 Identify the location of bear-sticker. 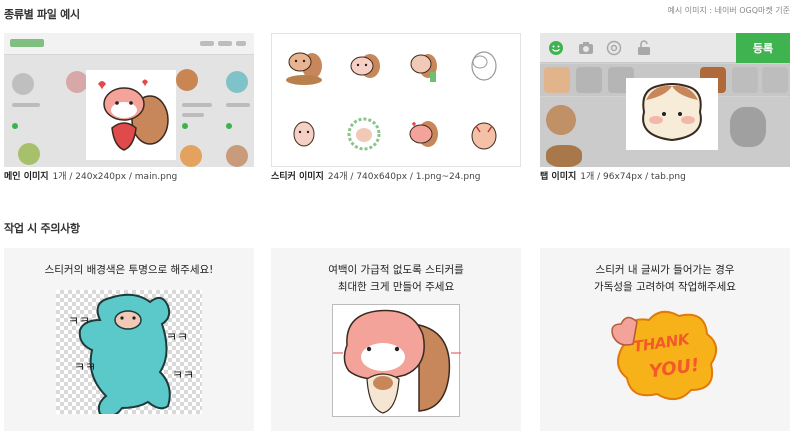
(124, 355).